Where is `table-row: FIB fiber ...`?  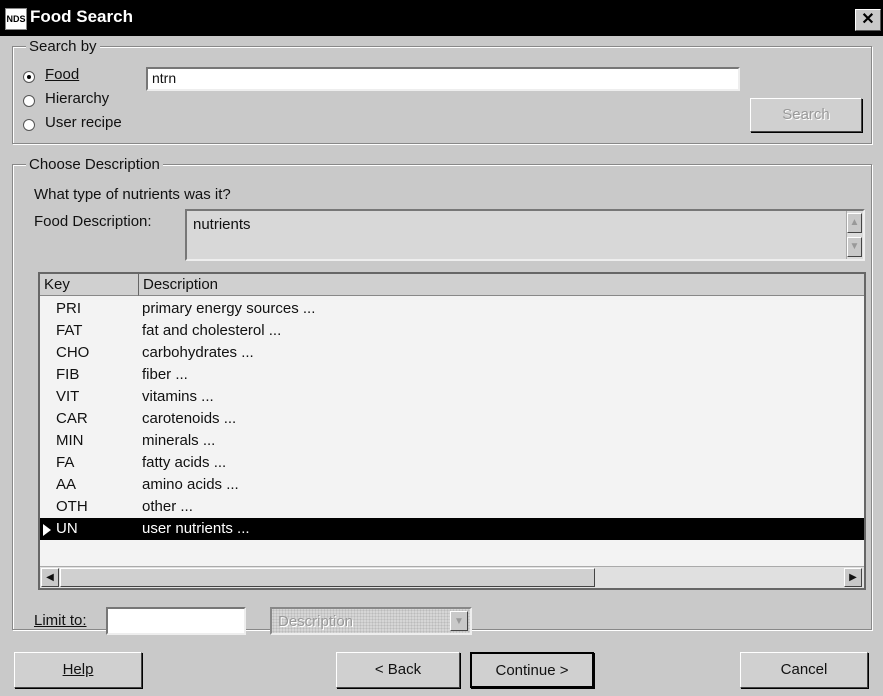 table-row: FIB fiber ... is located at coordinates (452, 375).